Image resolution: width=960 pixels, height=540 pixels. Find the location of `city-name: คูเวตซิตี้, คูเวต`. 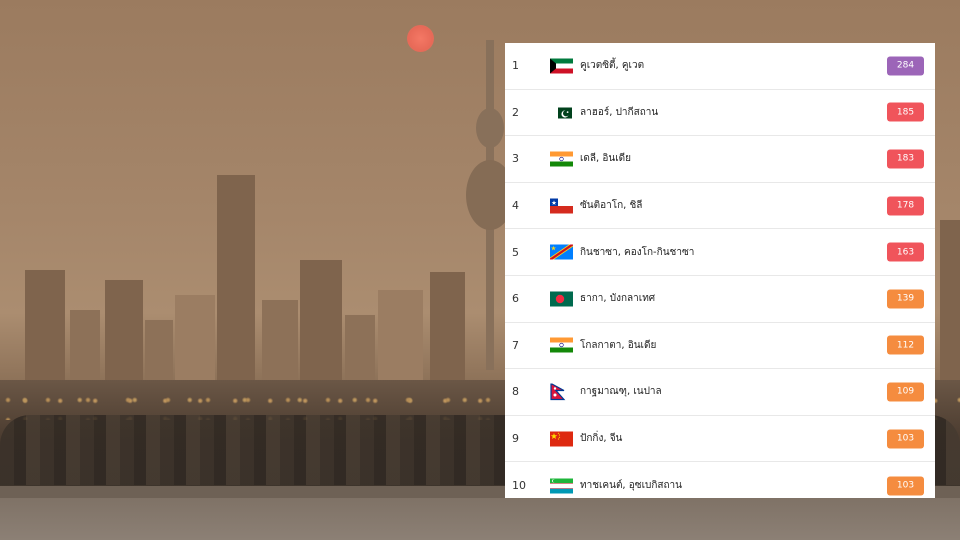

city-name: คูเวตซิตี้, คูเวต is located at coordinates (612, 66).